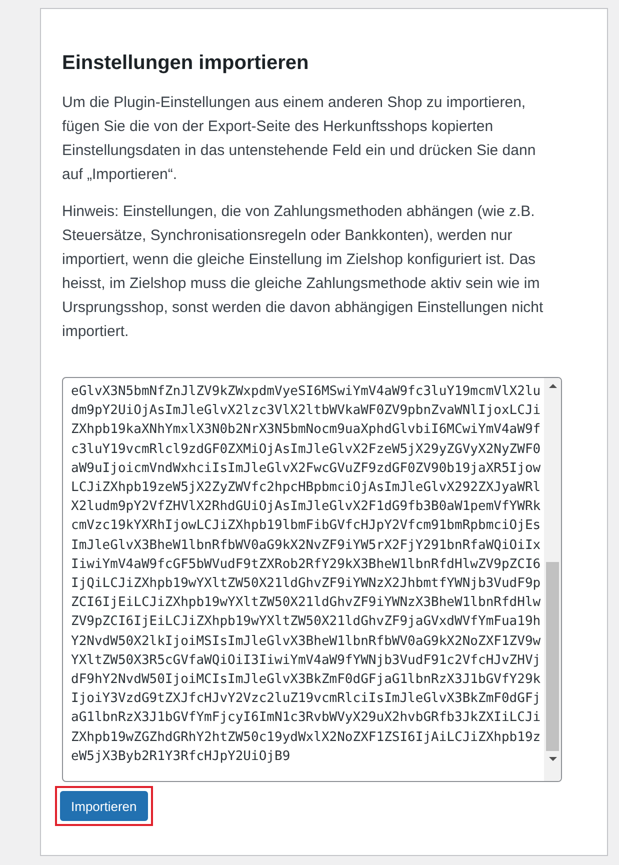 The image size is (619, 865). What do you see at coordinates (299, 139) in the screenshot?
I see `paragraph: Um die Plugin-Einstellungen aus einem anderen Shop zu importieren, fügen Sie die von der Export-Seite des Herkunftsshops kopierten Einstellungsdaten in das untenstehende Feld ein und drücken Sie dann auf „Importieren“.` at bounding box center [299, 139].